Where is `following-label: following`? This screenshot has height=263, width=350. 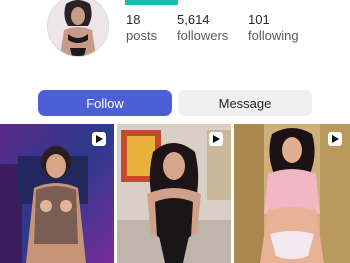 following-label: following is located at coordinates (273, 35).